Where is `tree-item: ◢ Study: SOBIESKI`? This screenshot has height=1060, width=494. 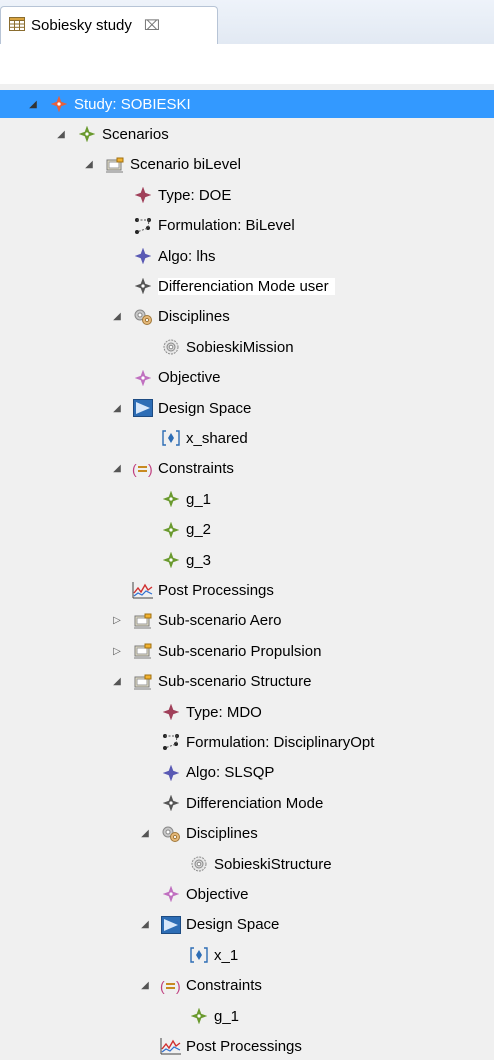 tree-item: ◢ Study: SOBIESKI is located at coordinates (247, 104).